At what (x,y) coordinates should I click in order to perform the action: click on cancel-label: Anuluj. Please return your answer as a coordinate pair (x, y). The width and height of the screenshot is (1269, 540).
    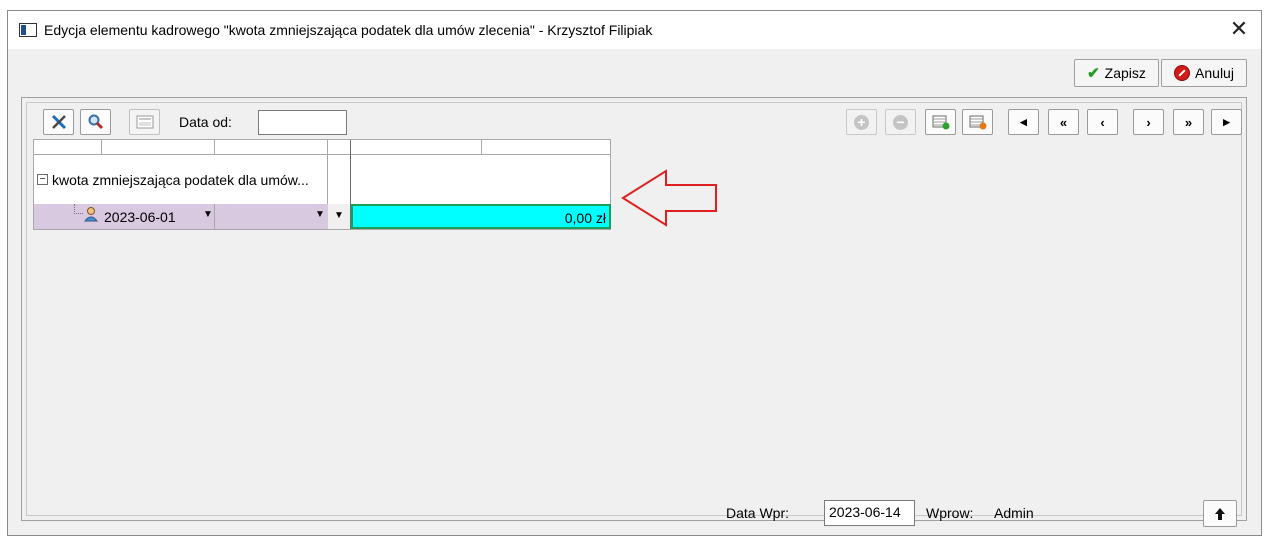
    Looking at the image, I should click on (1214, 73).